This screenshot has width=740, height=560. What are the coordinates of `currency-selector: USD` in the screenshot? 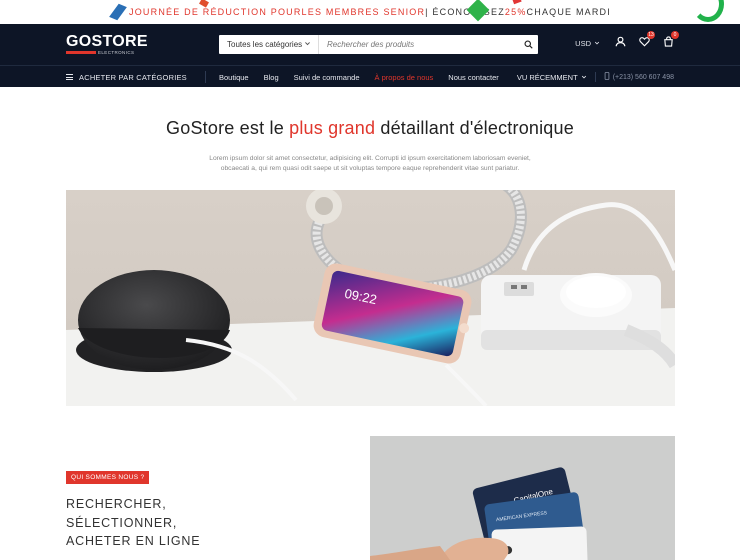 It's located at (587, 43).